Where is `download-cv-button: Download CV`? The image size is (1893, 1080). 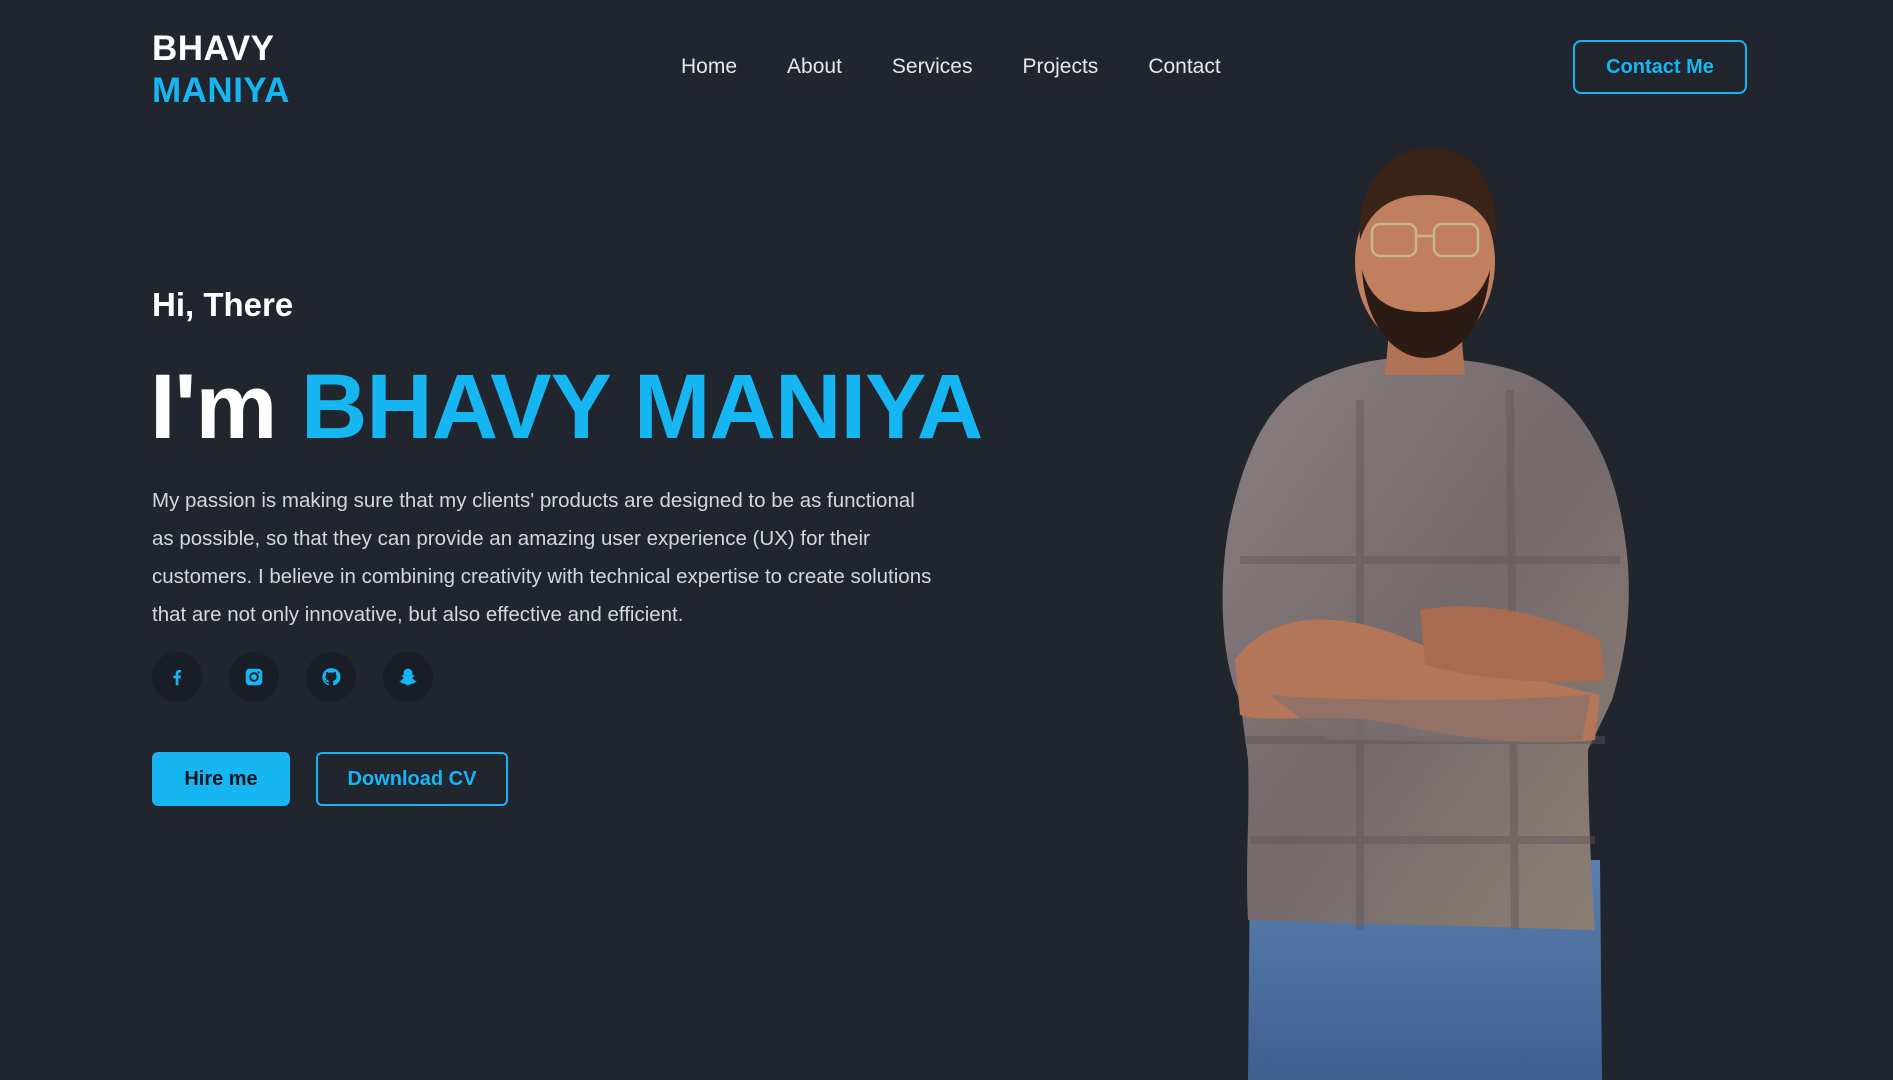 download-cv-button: Download CV is located at coordinates (412, 779).